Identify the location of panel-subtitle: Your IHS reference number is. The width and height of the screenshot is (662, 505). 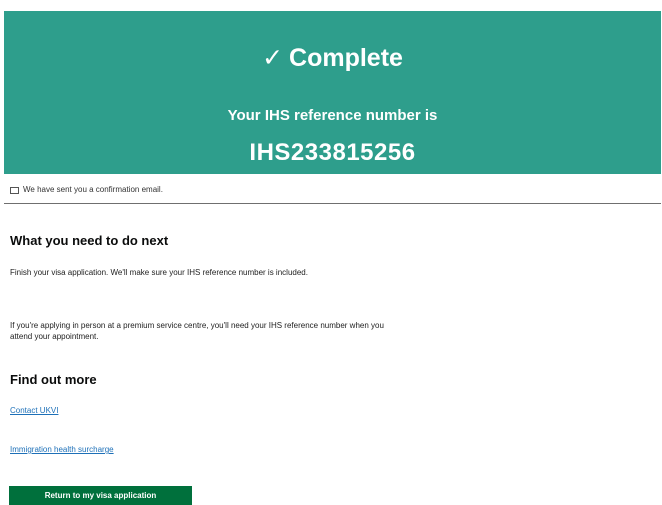
(332, 115).